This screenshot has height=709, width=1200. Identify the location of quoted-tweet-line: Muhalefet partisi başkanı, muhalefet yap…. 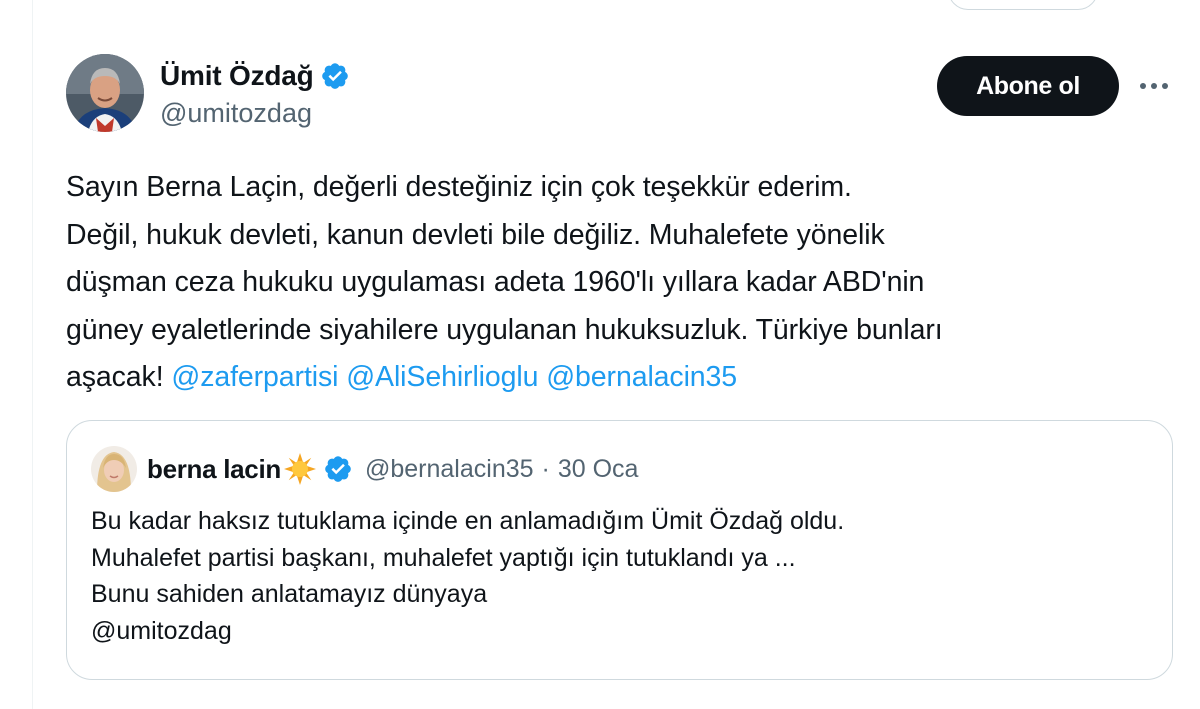
(443, 557).